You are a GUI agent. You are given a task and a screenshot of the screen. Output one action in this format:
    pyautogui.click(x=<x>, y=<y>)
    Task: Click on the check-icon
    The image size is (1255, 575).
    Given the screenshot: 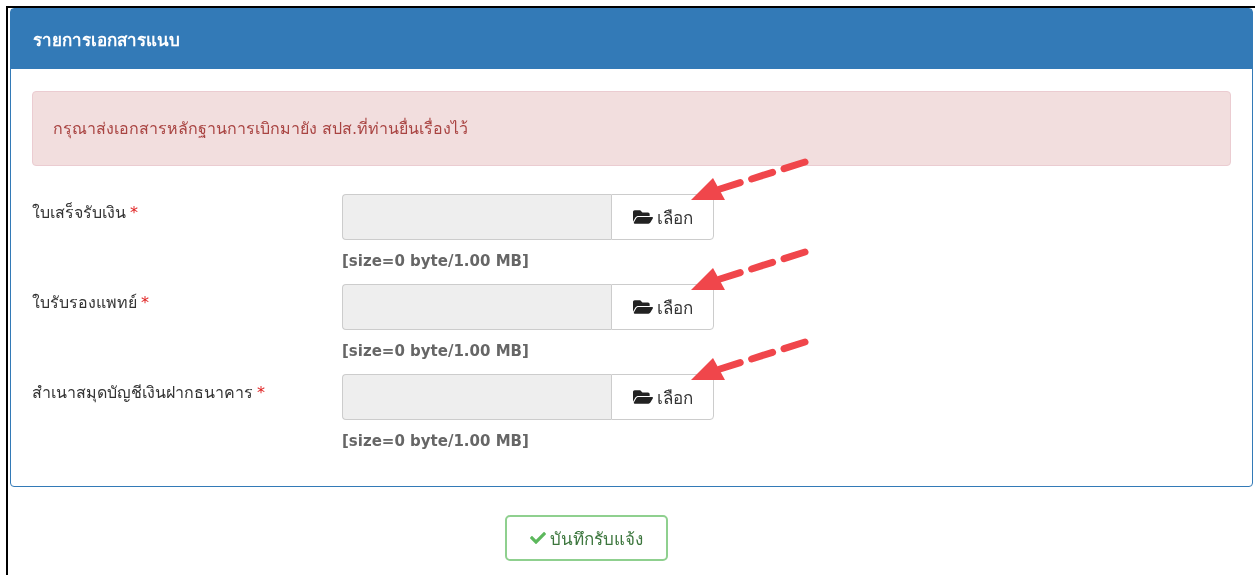 What is the action you would take?
    pyautogui.click(x=538, y=538)
    